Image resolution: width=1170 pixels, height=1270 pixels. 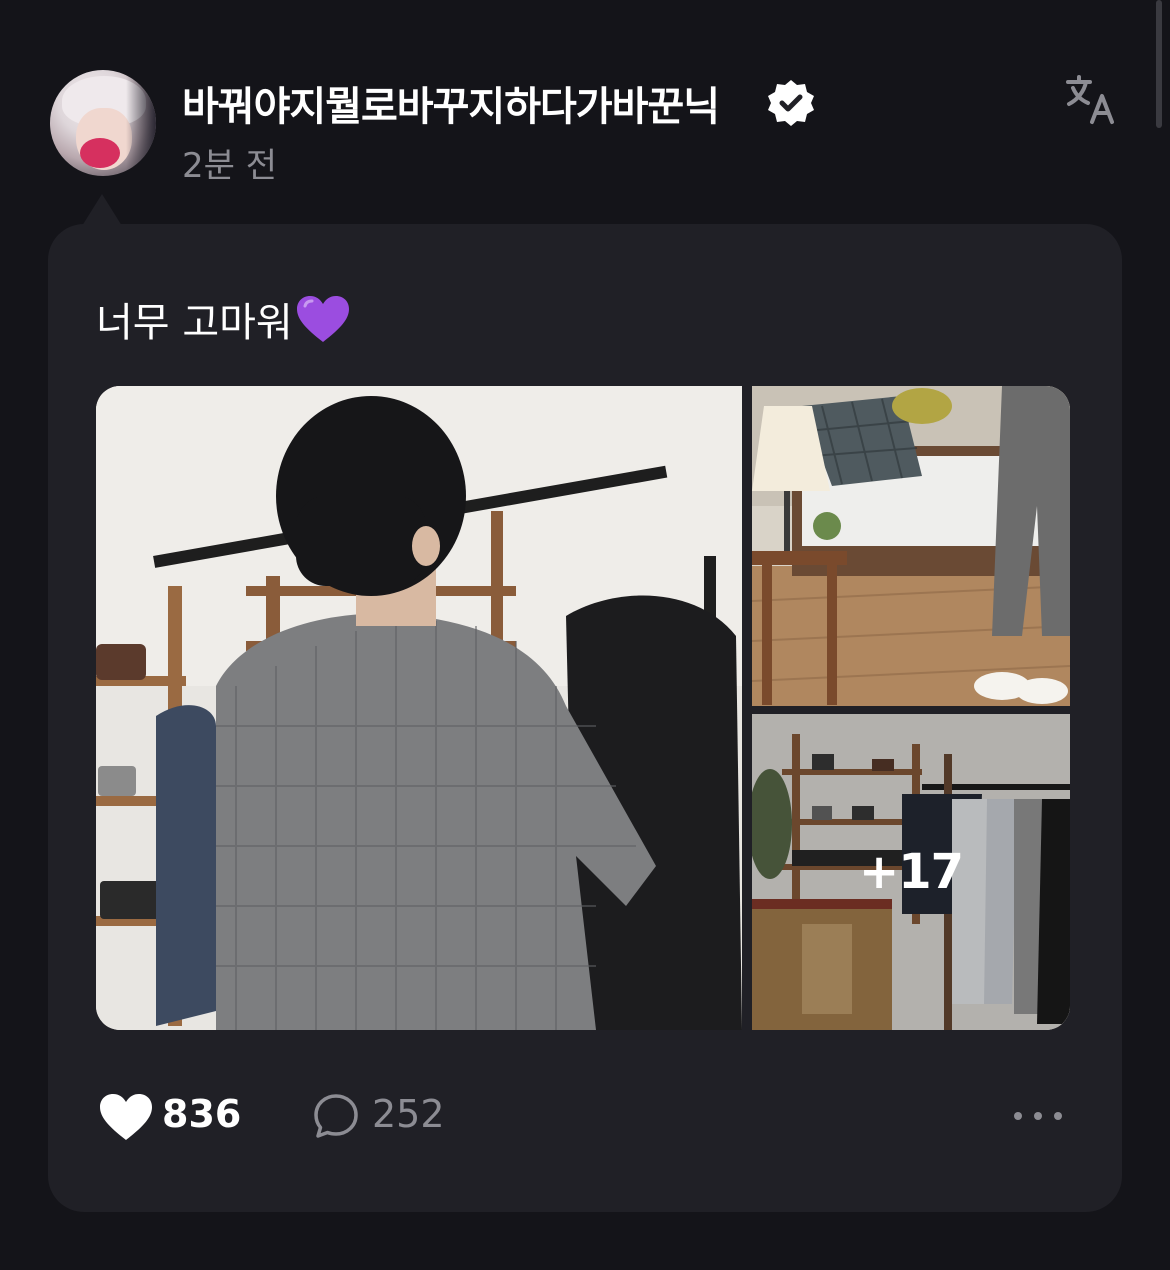 I want to click on author-name: 바꿔야지뭘로바꾸지하다가바꾼닉, so click(x=451, y=103).